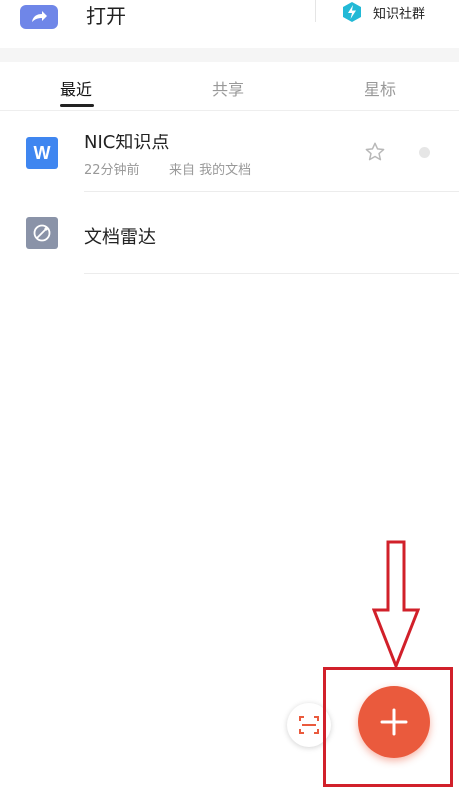  What do you see at coordinates (106, 15) in the screenshot?
I see `open-label: 打开` at bounding box center [106, 15].